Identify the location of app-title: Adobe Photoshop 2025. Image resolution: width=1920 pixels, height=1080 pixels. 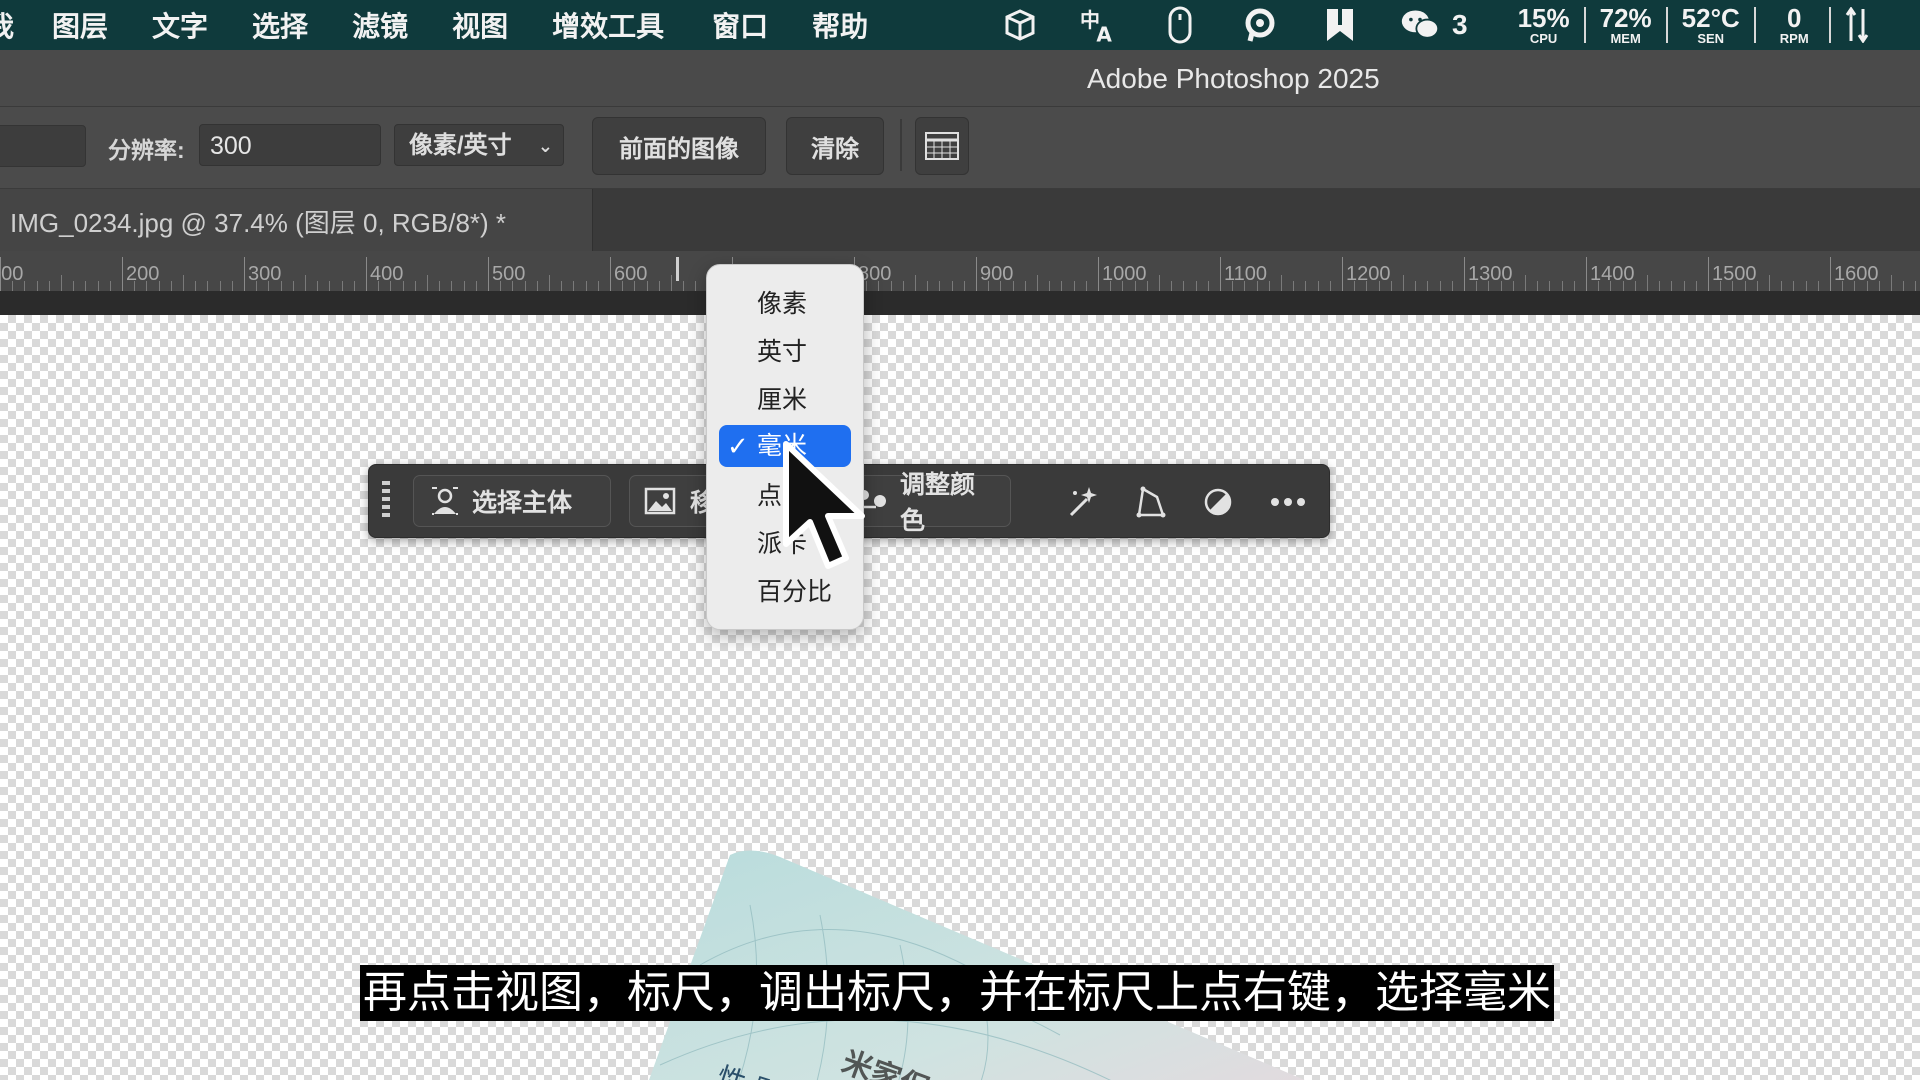
(1233, 78).